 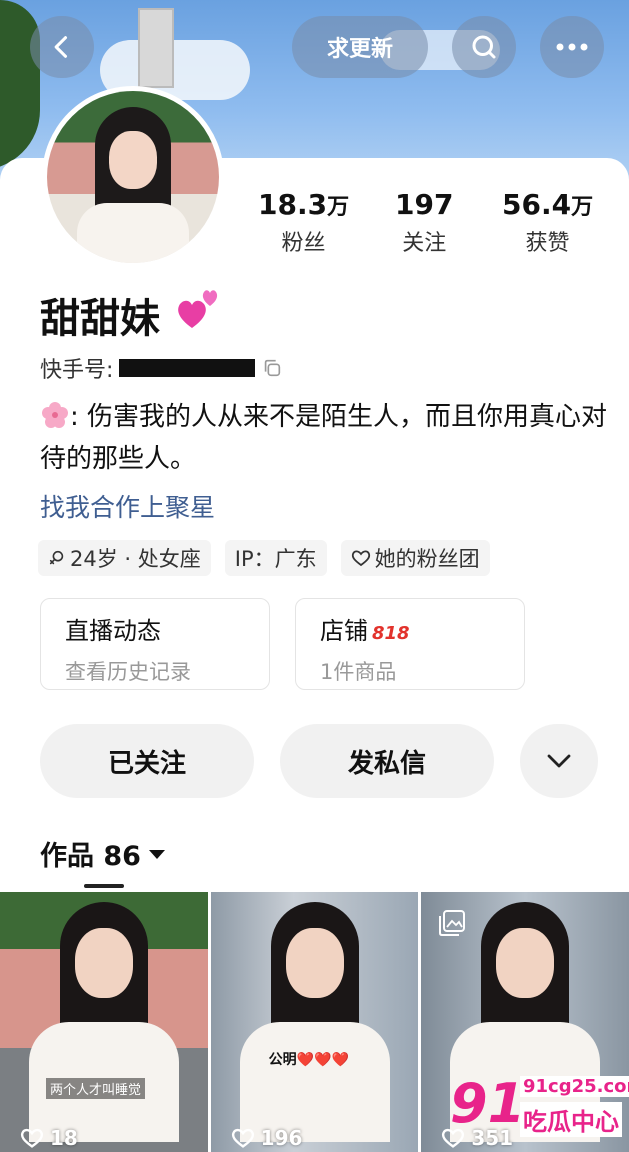 I want to click on shop-sub: 1件商品, so click(x=358, y=672).